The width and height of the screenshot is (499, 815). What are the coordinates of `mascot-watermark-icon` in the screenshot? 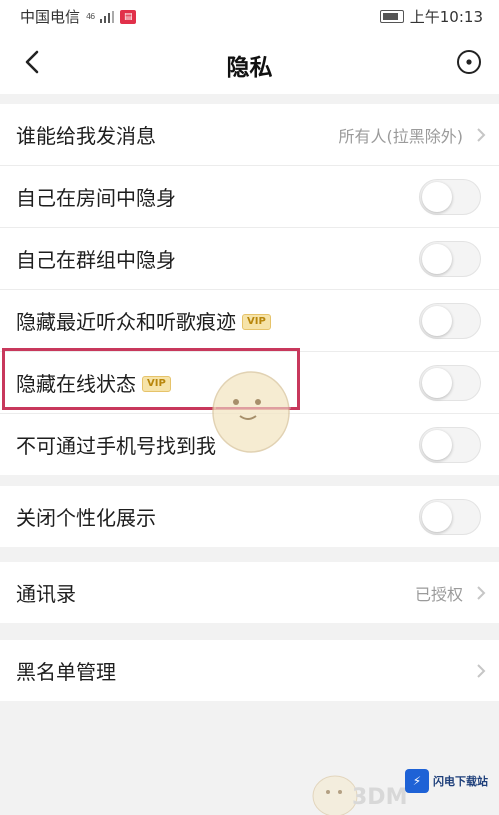 It's located at (251, 412).